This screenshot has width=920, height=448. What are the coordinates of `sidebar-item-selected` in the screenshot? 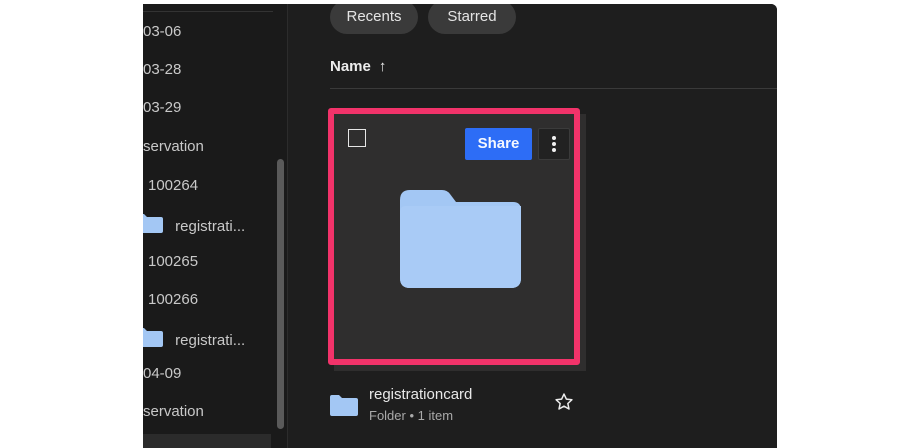 It's located at (207, 441).